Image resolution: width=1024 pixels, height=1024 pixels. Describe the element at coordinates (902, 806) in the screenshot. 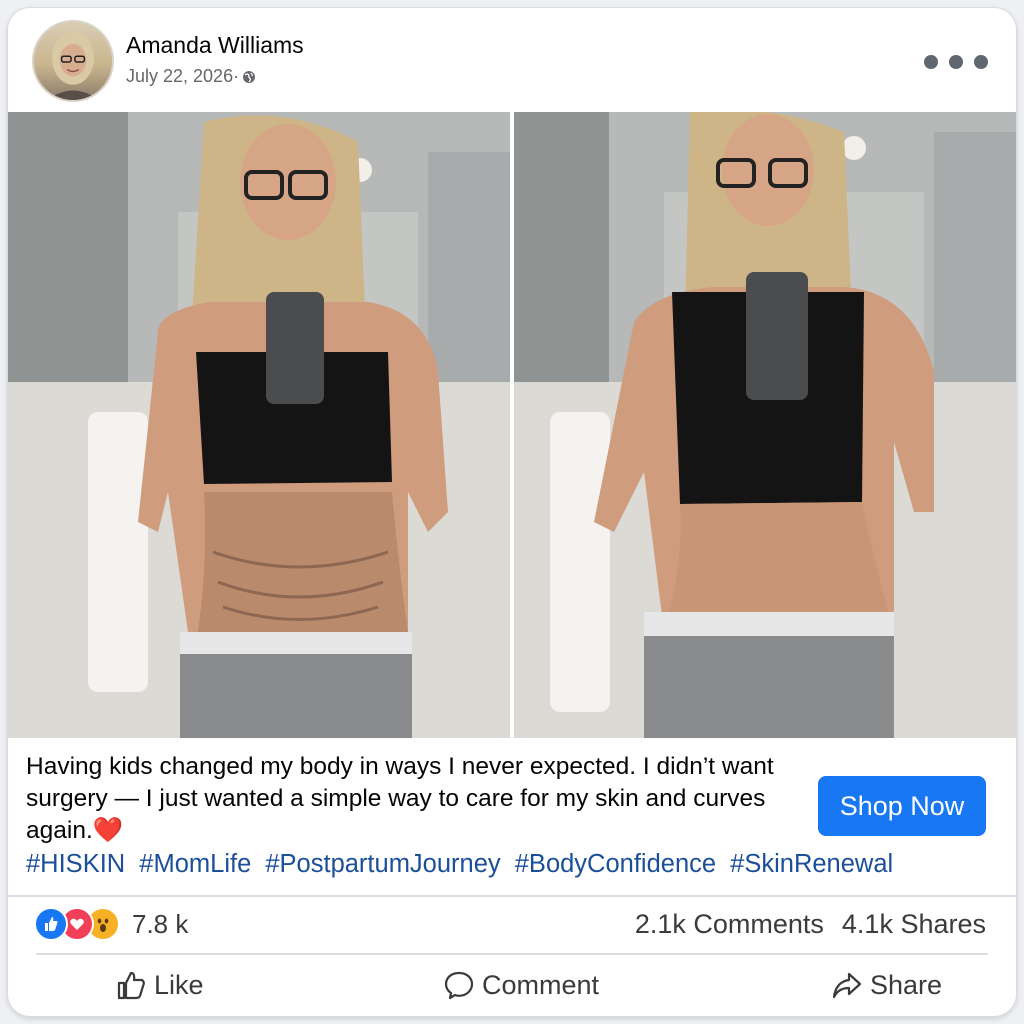

I see `shop-now-button: Shop Now` at that location.